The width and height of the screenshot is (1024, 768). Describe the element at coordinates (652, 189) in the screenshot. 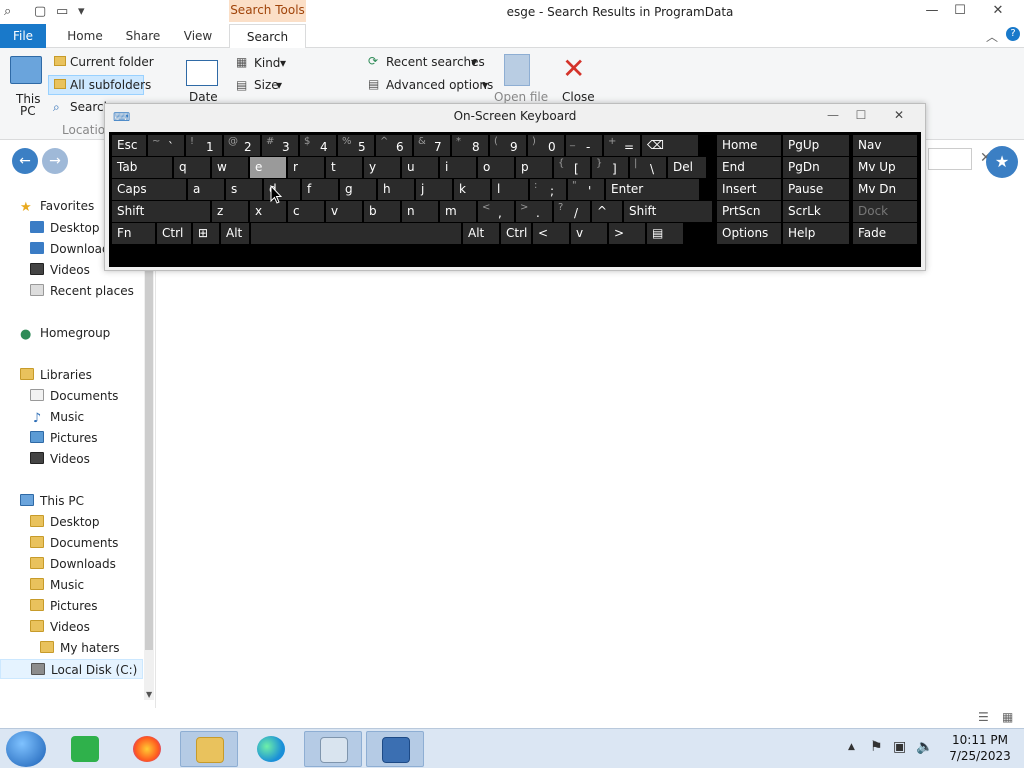

I see `key-enter: Enter` at that location.